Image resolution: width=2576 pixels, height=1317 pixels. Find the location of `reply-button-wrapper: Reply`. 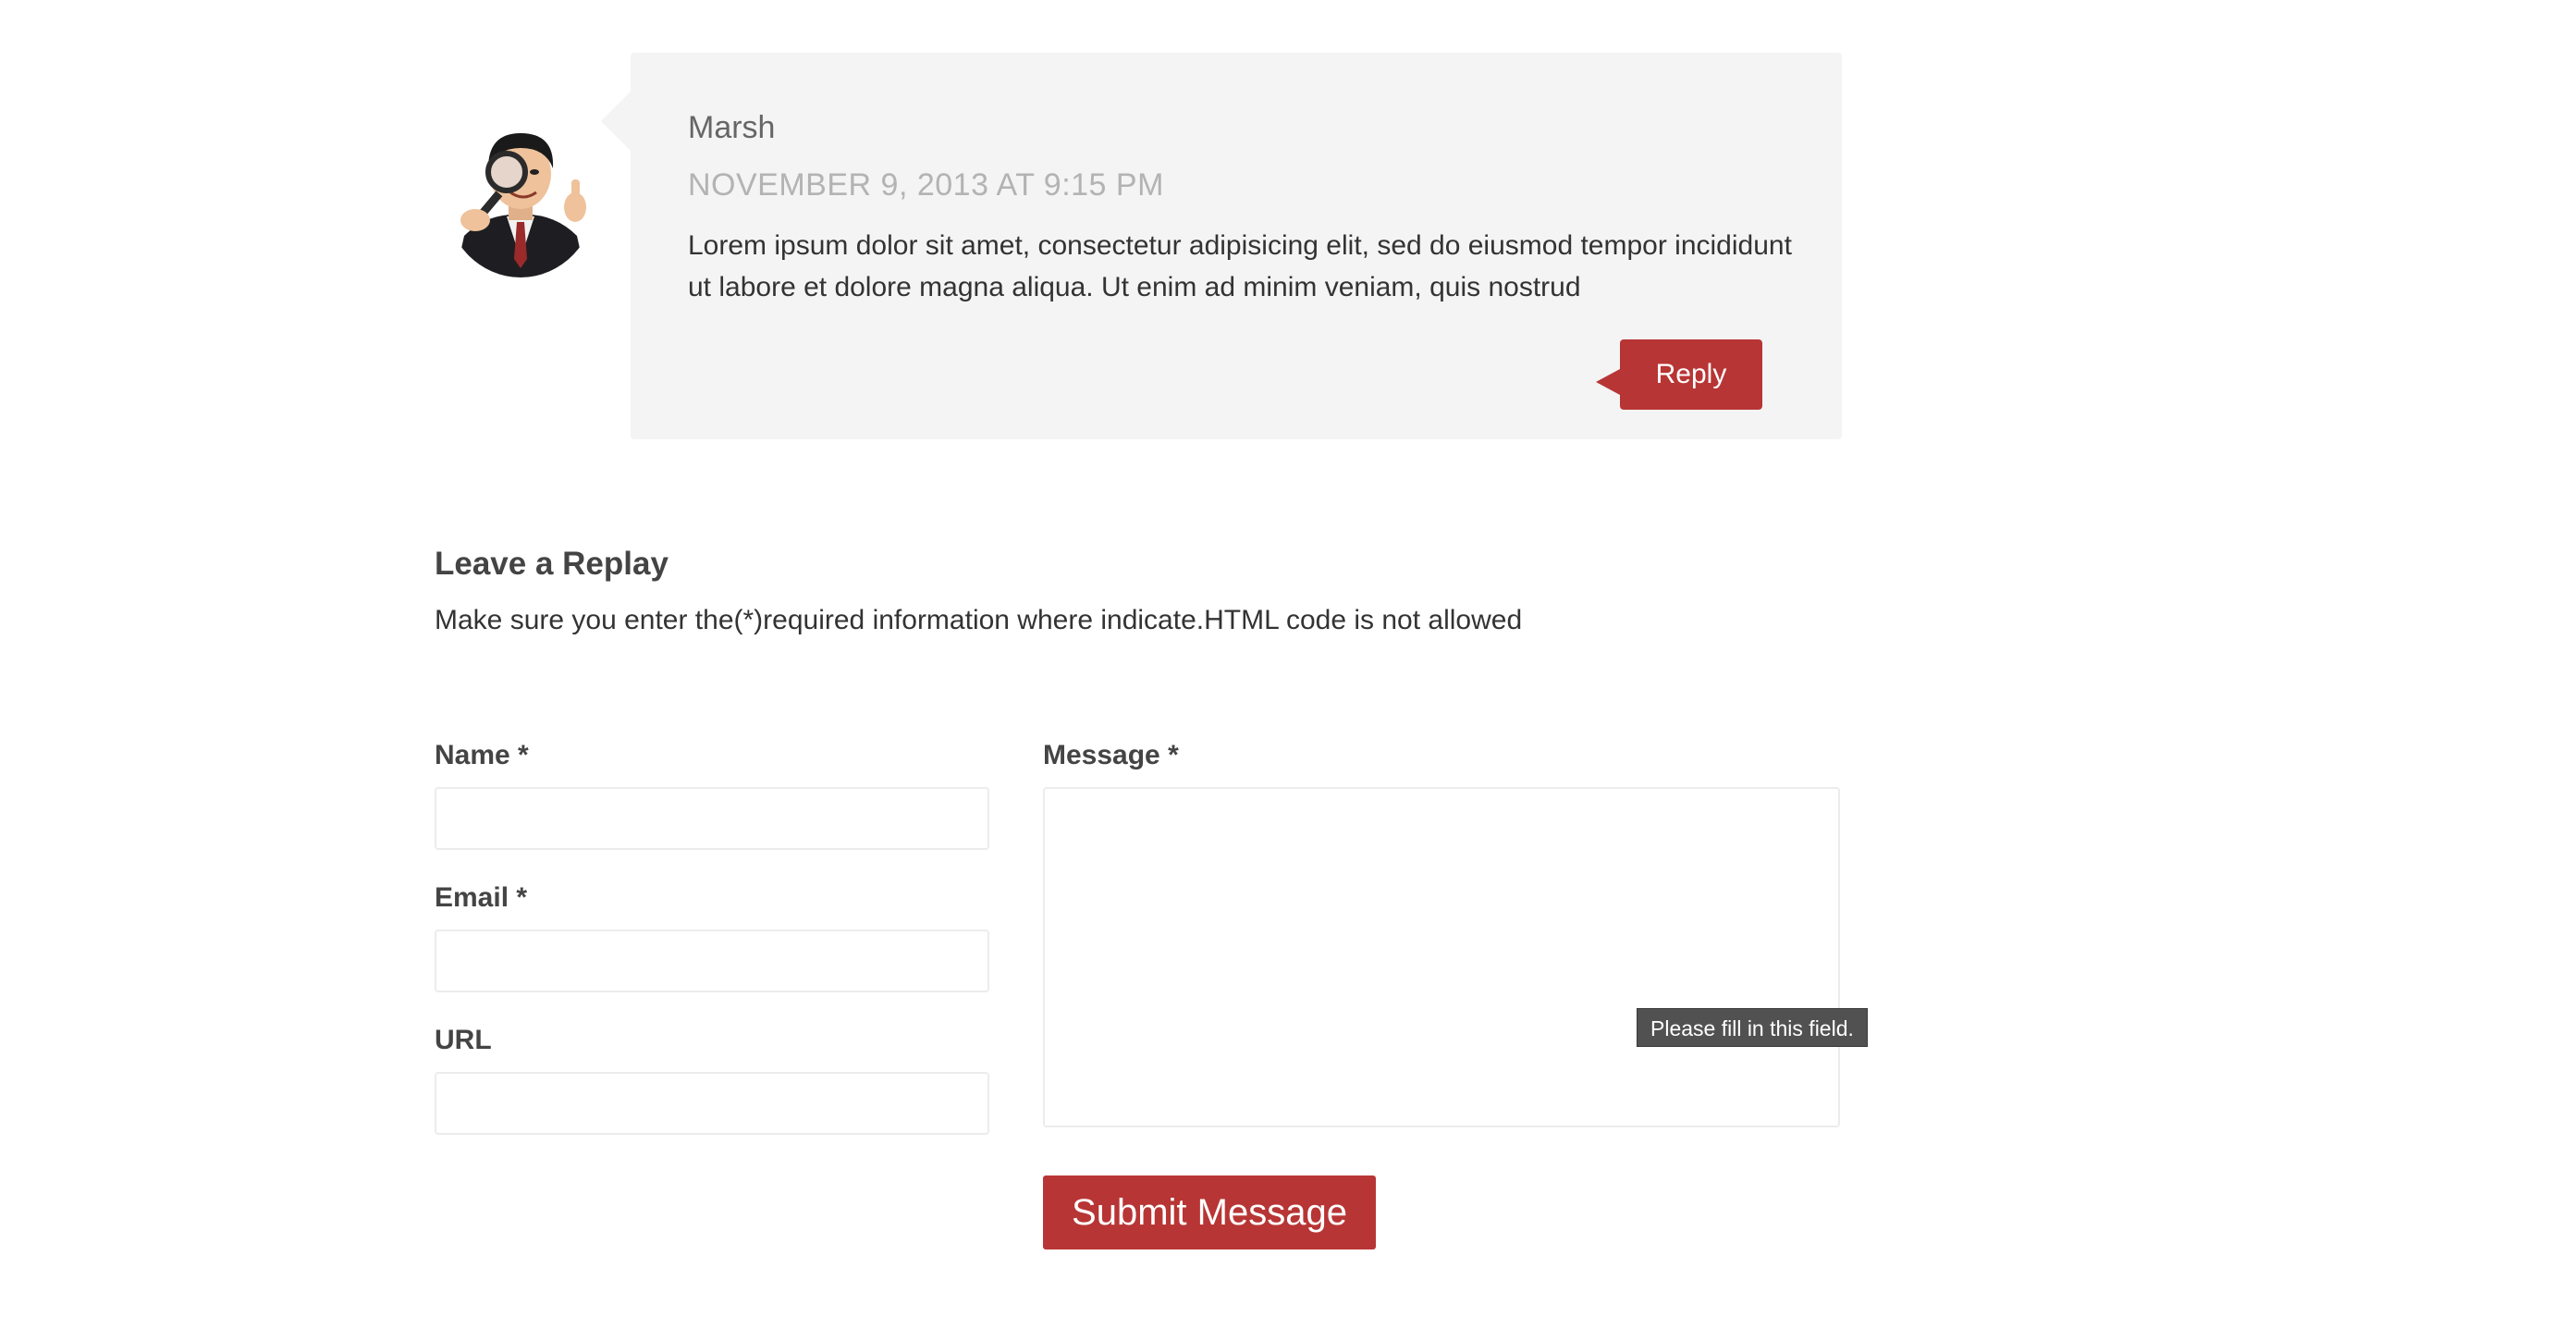

reply-button-wrapper: Reply is located at coordinates (1679, 375).